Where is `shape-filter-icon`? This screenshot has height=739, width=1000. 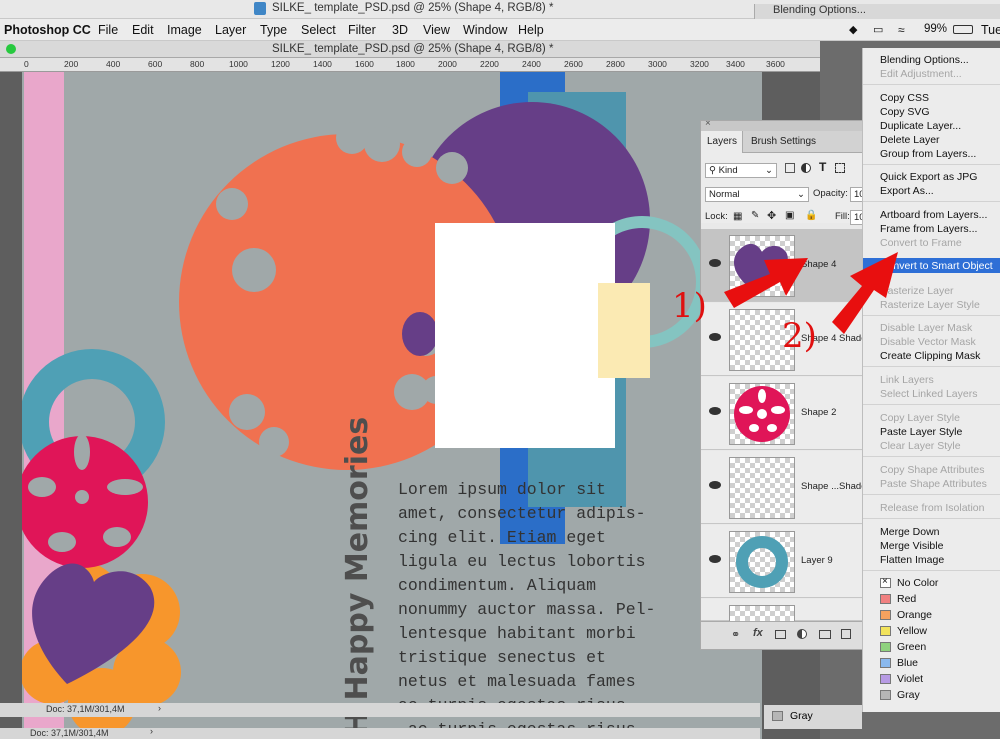 shape-filter-icon is located at coordinates (840, 168).